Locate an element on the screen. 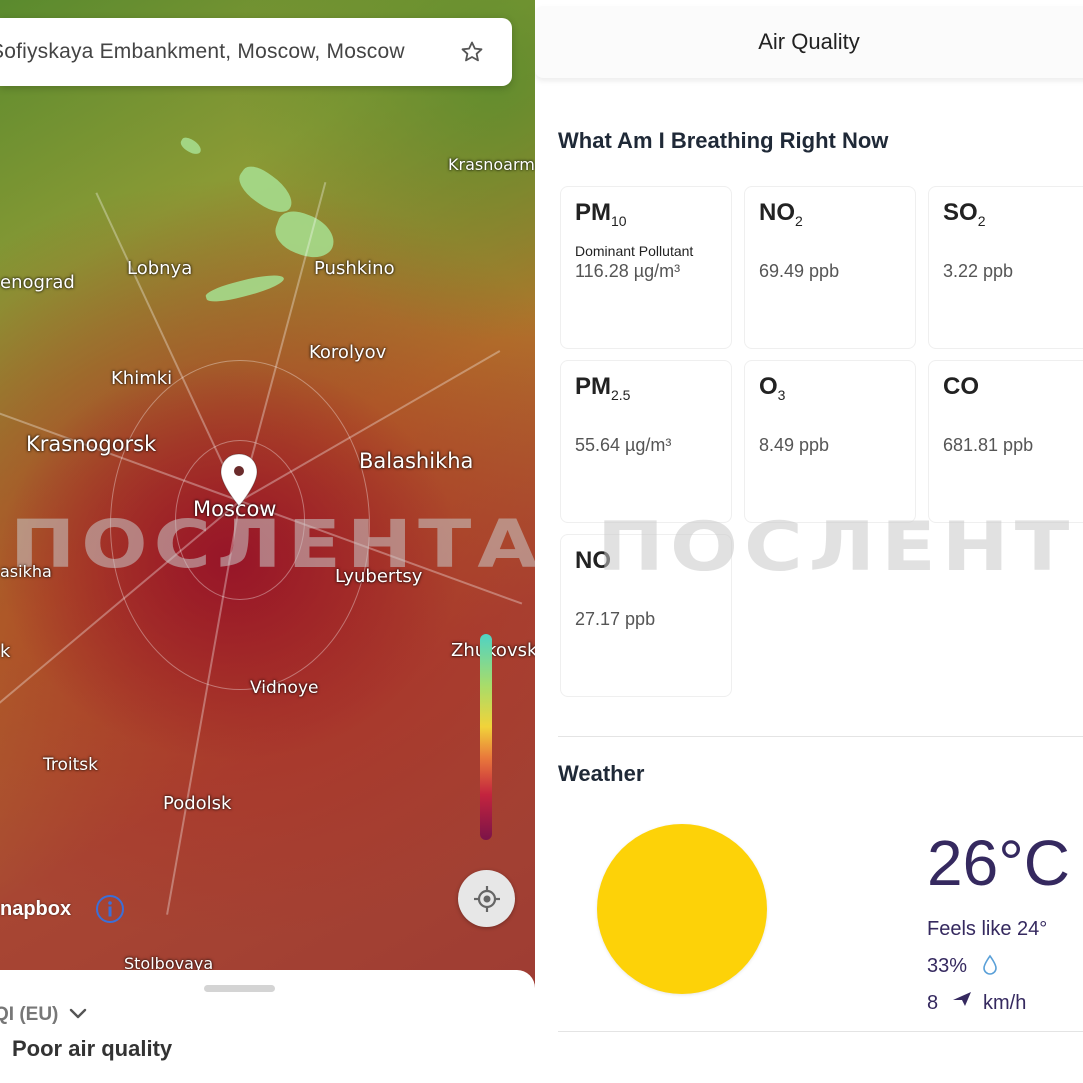  pollutant-value: 116.28 µg/m³ is located at coordinates (628, 271).